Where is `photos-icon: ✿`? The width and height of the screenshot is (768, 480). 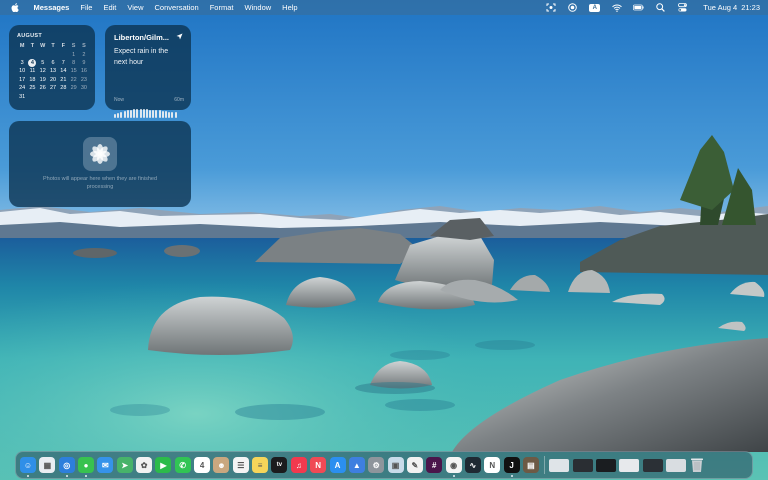 photos-icon: ✿ is located at coordinates (144, 465).